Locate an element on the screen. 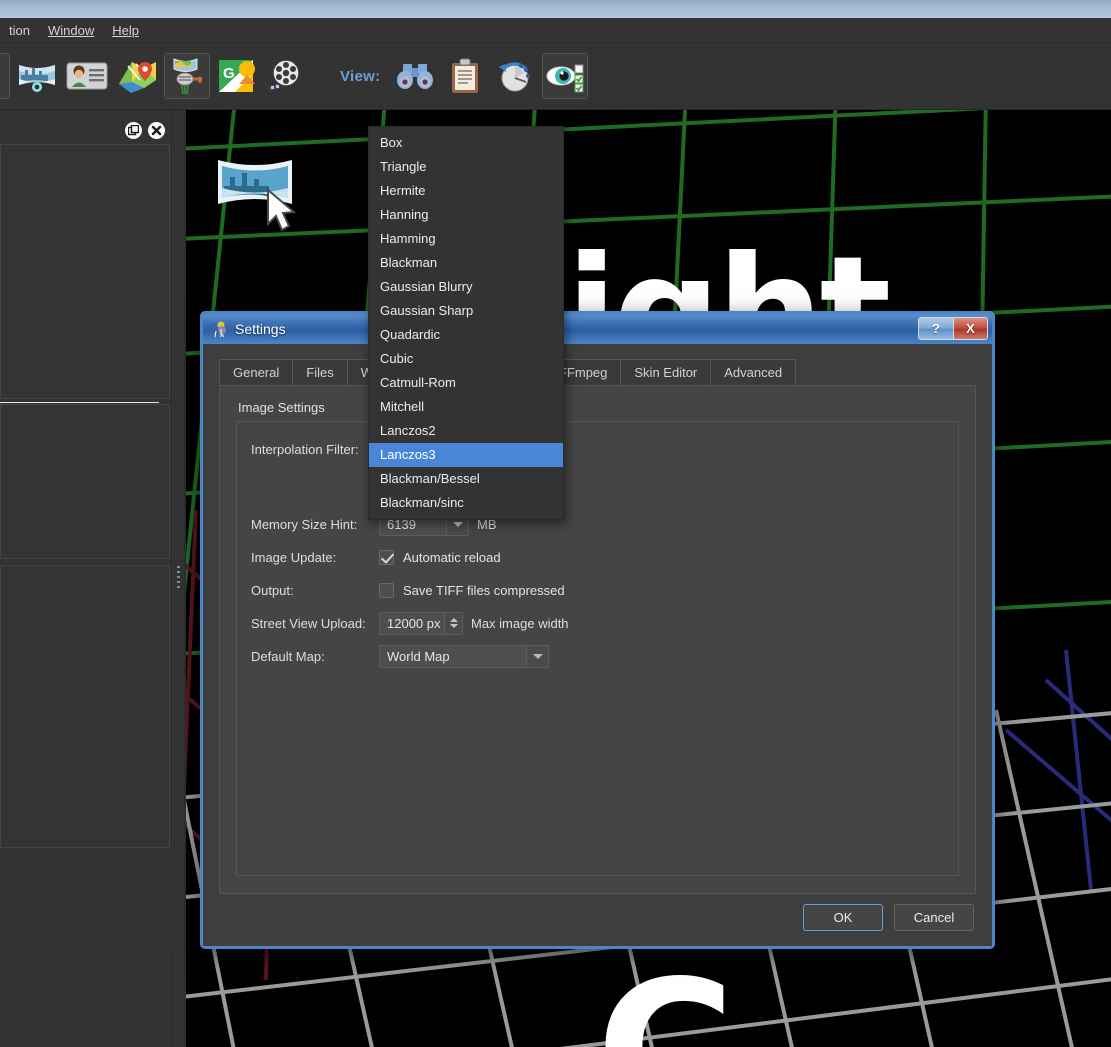  toolbar-panorama-tools-button is located at coordinates (187, 76).